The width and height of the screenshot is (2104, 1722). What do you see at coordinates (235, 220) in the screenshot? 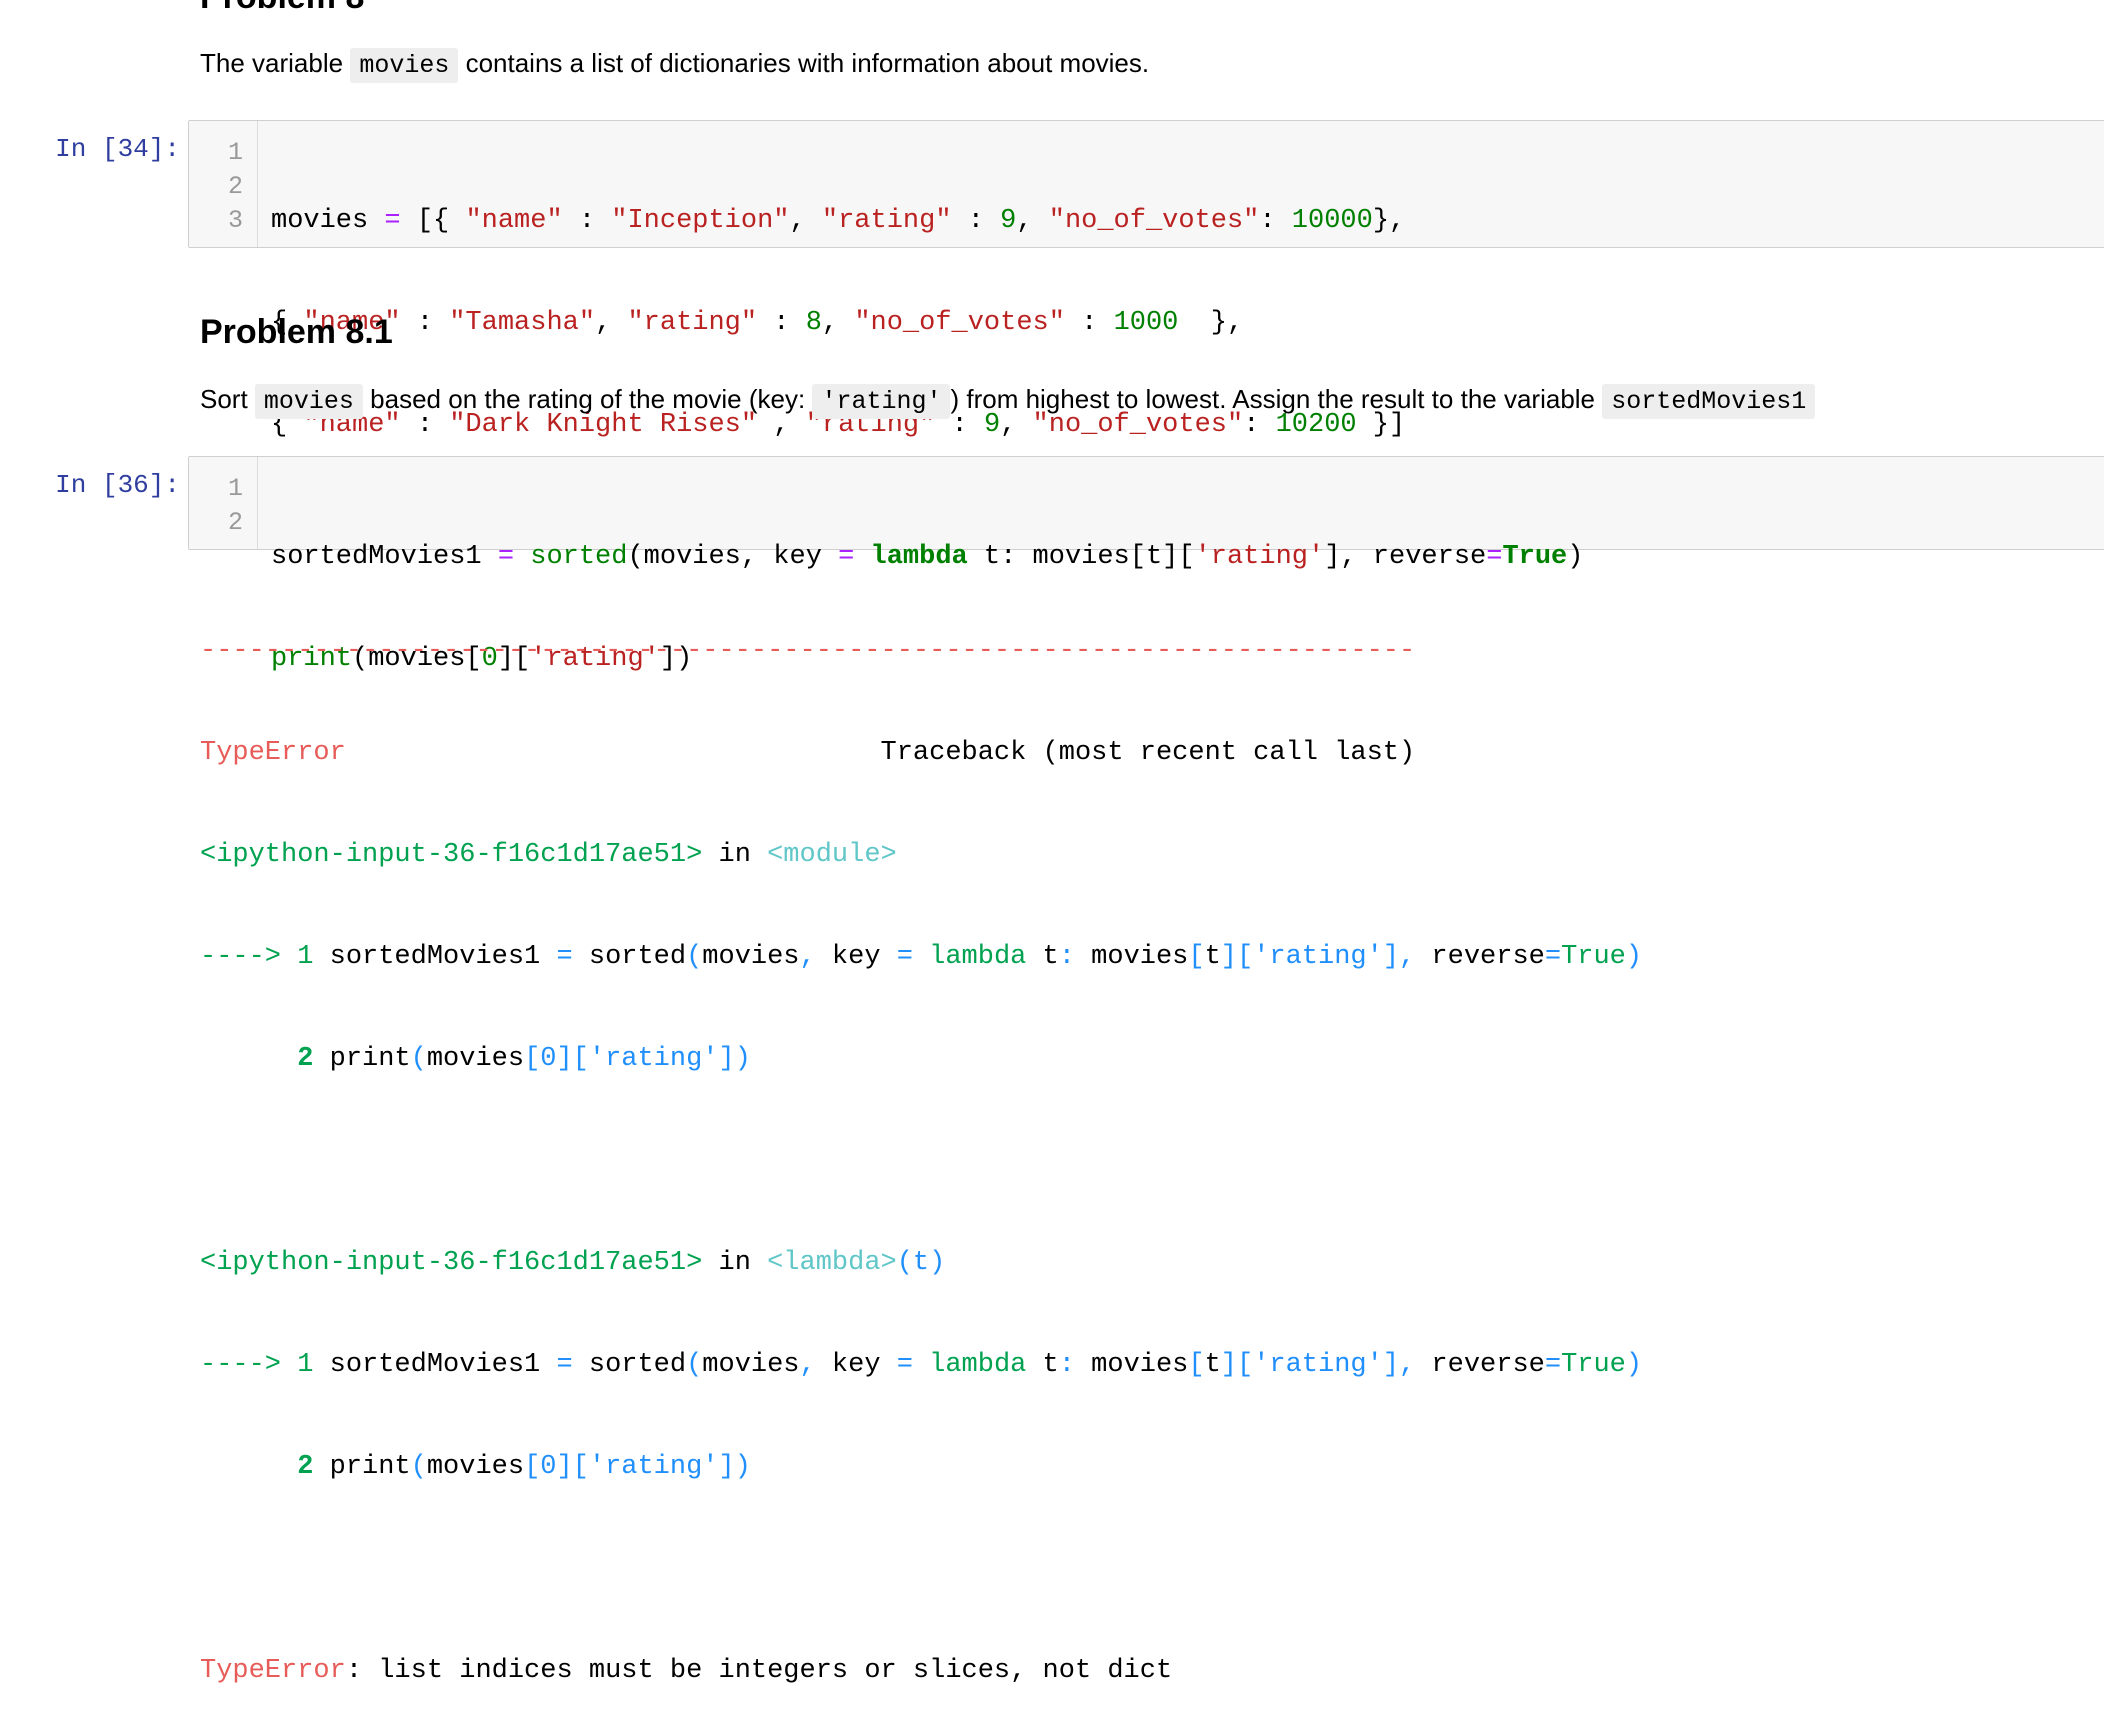
I see `line-number: 3` at bounding box center [235, 220].